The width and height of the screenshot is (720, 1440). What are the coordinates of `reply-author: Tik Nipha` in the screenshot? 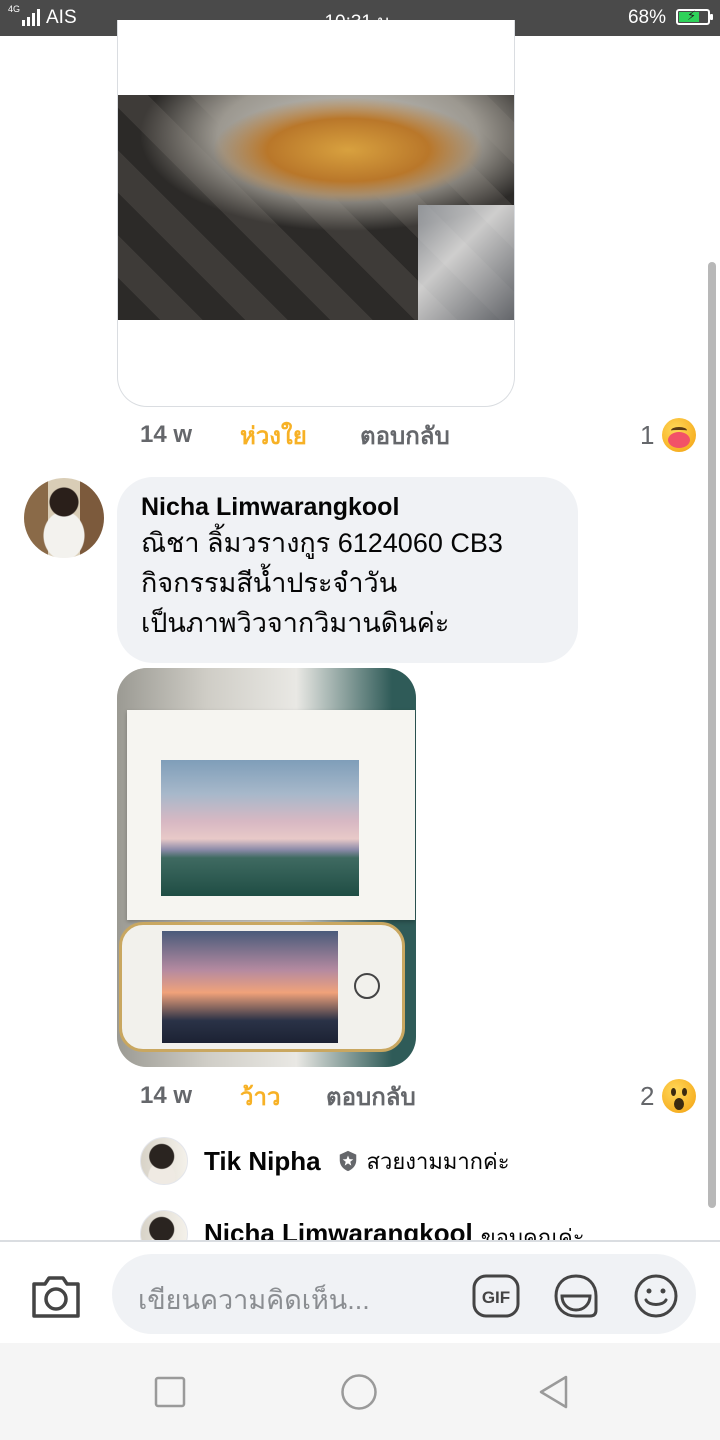 It's located at (262, 1161).